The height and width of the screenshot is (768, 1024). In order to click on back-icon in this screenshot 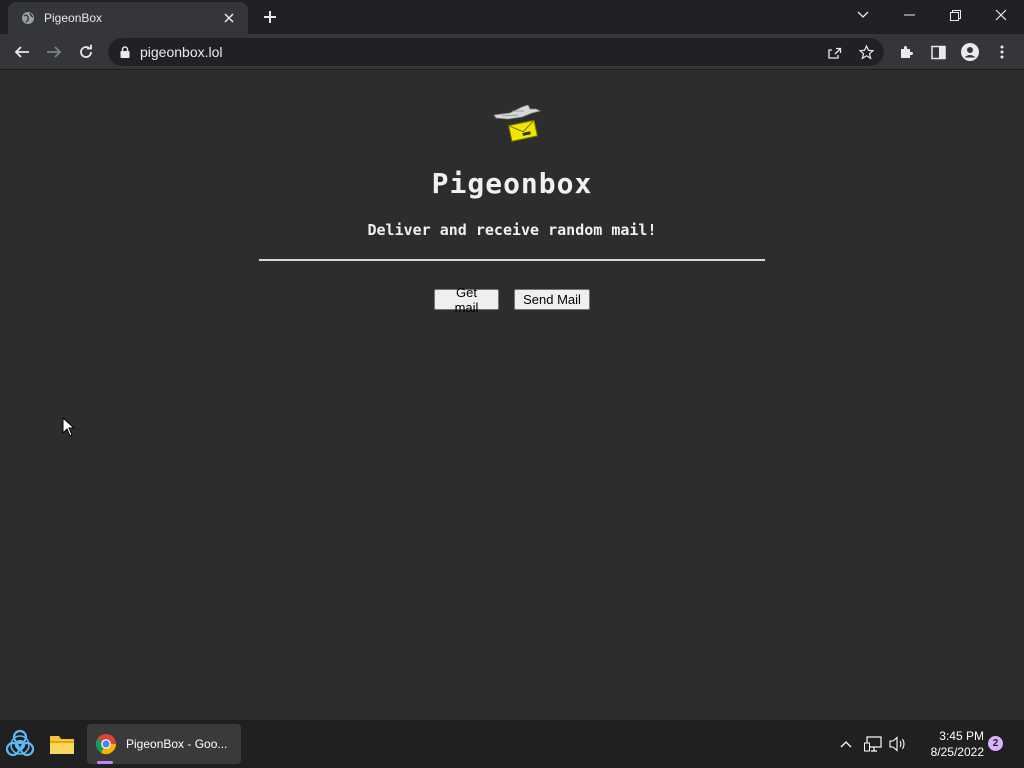, I will do `click(22, 52)`.